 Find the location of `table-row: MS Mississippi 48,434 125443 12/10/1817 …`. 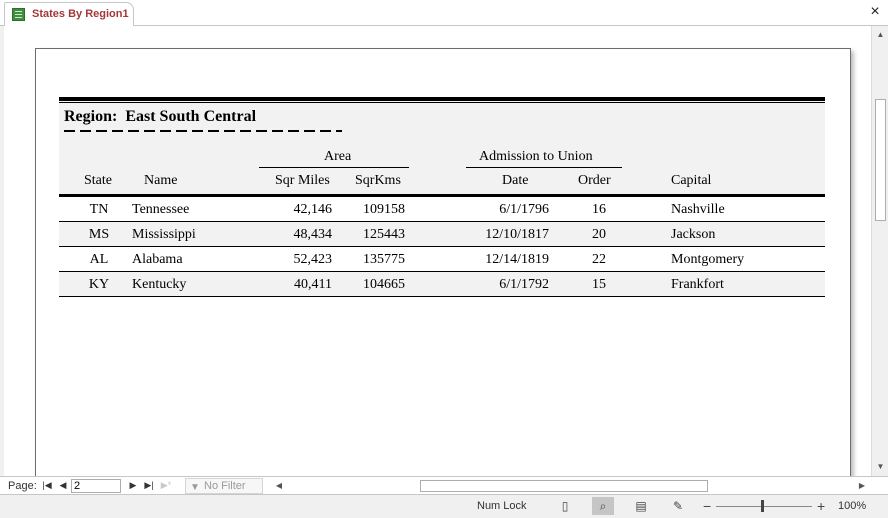

table-row: MS Mississippi 48,434 125443 12/10/1817 … is located at coordinates (442, 234).